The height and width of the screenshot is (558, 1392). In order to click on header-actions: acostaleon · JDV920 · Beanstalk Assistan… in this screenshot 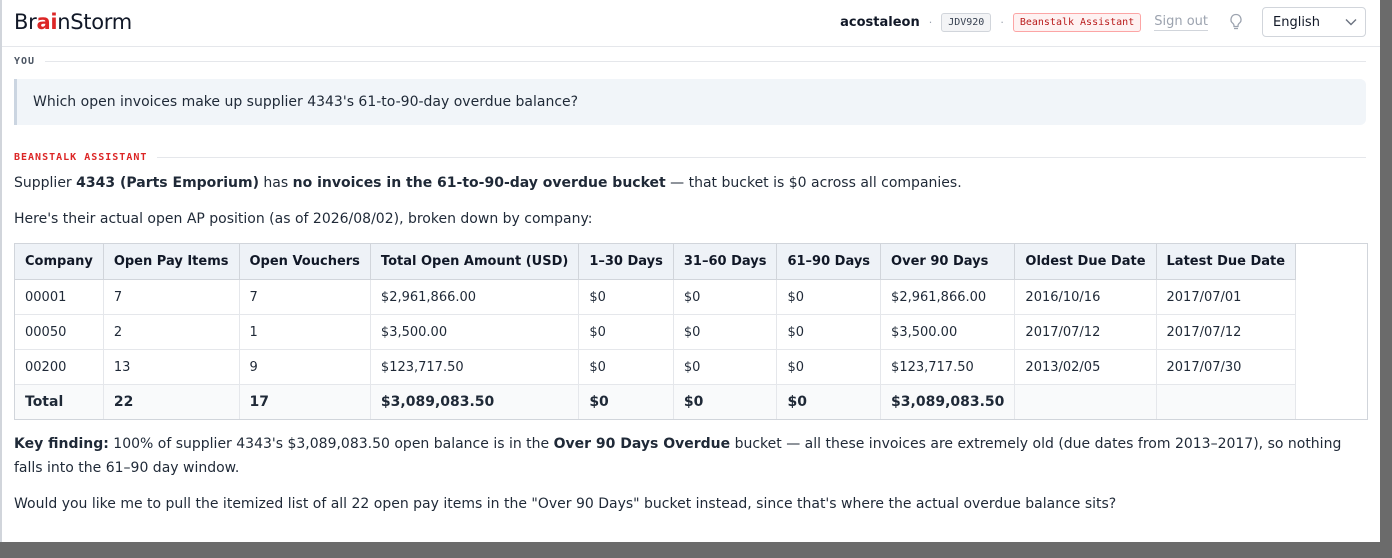, I will do `click(1103, 22)`.